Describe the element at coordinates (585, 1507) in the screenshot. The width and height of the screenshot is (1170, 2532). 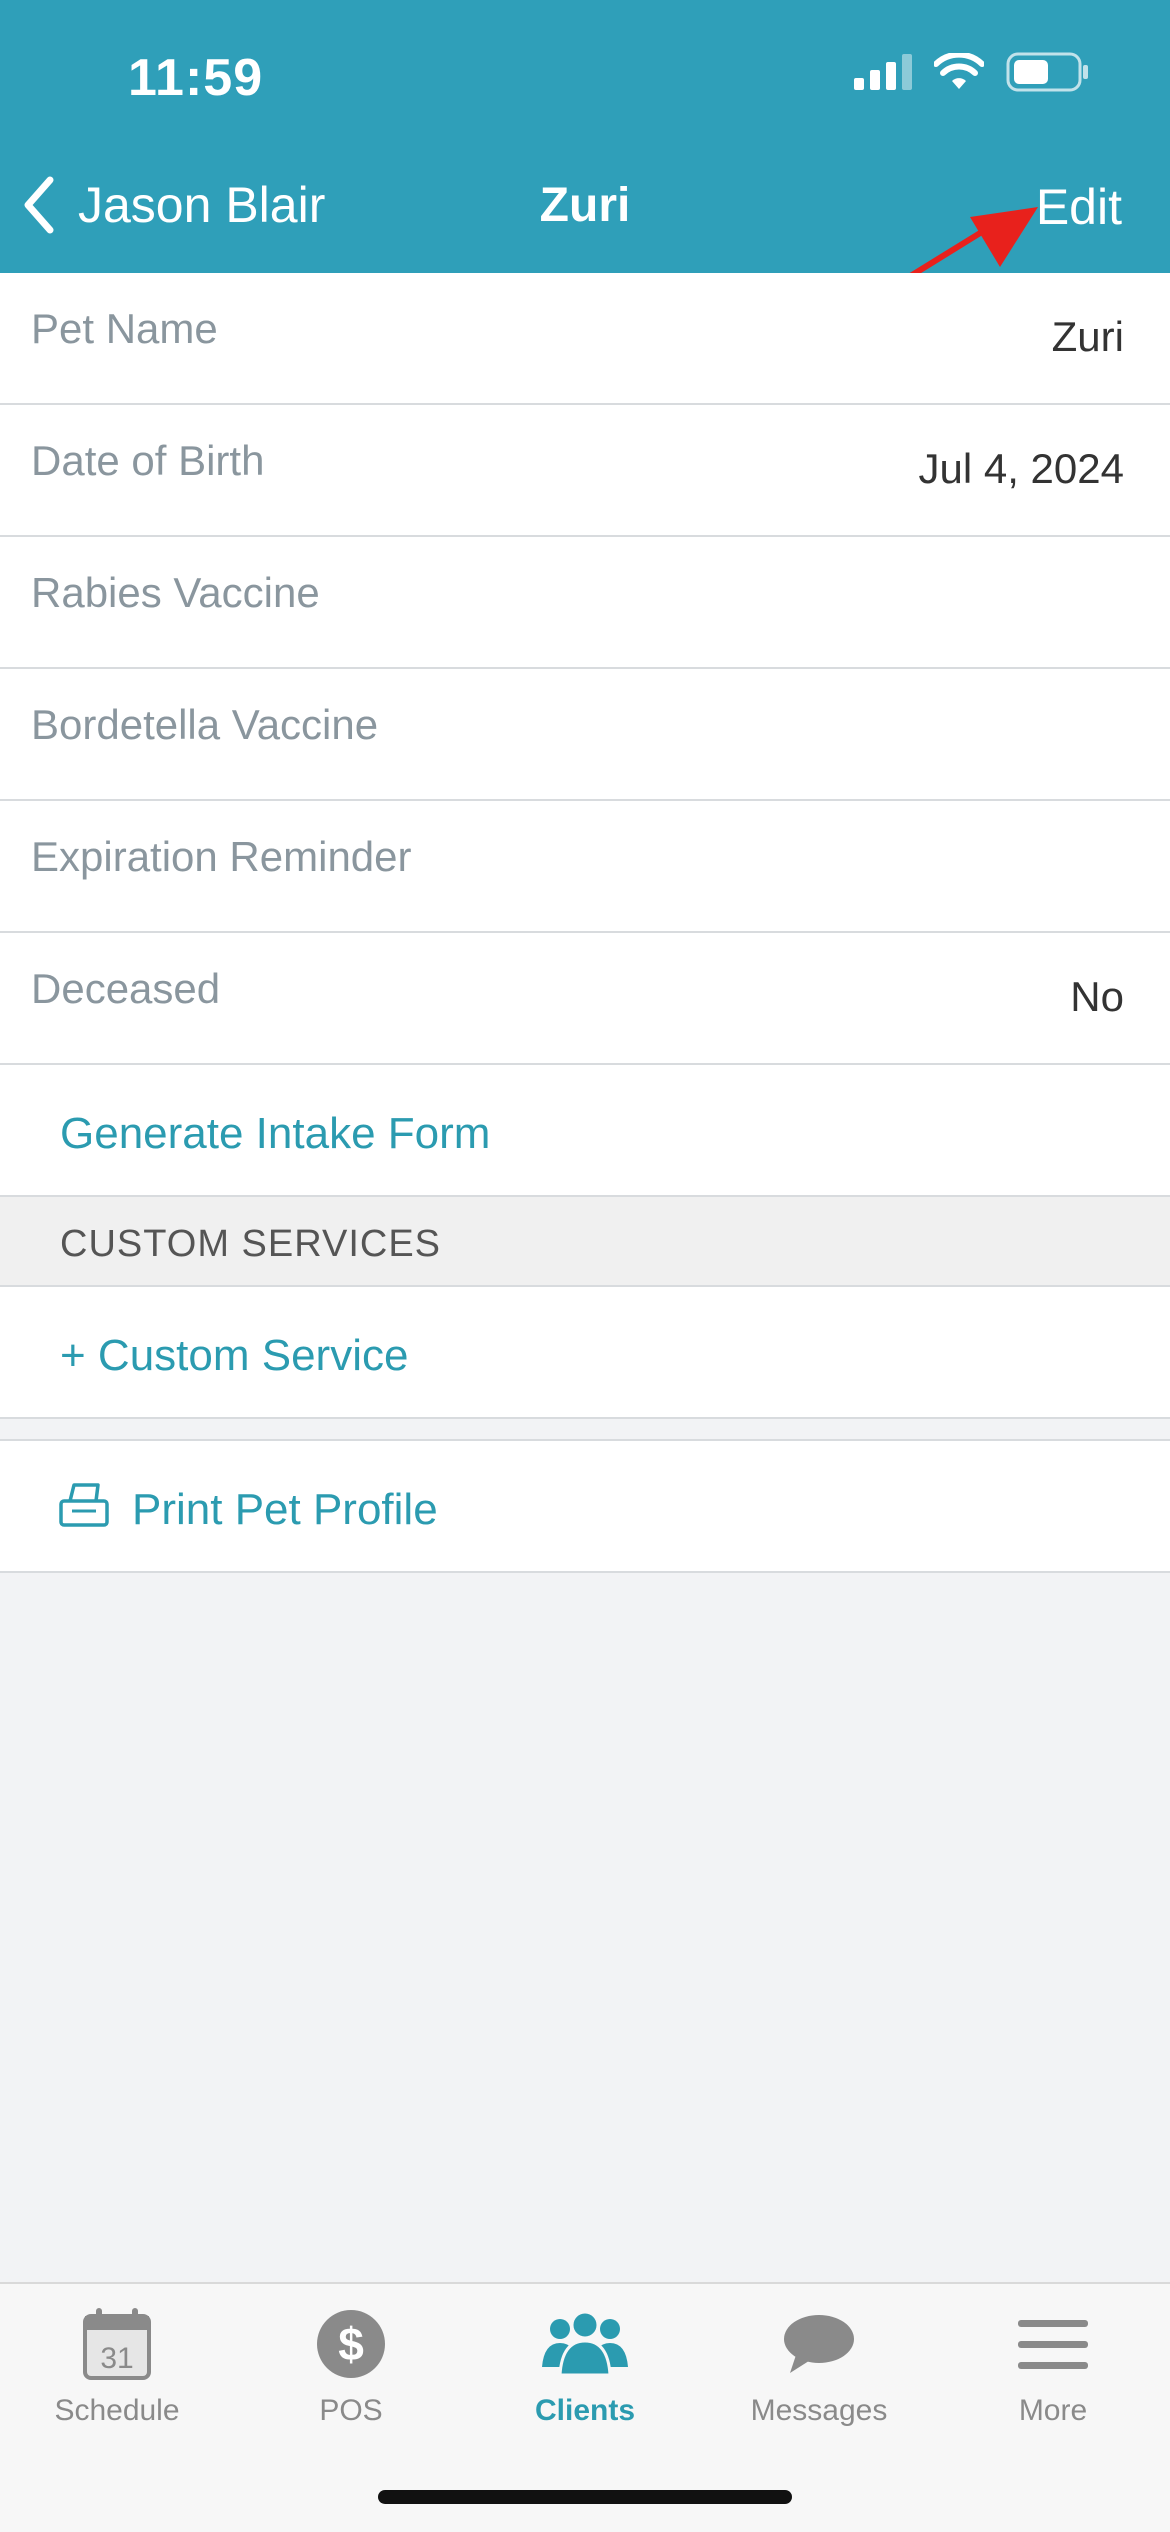
I see `print-pet-profile-button: Print Pet Profile` at that location.